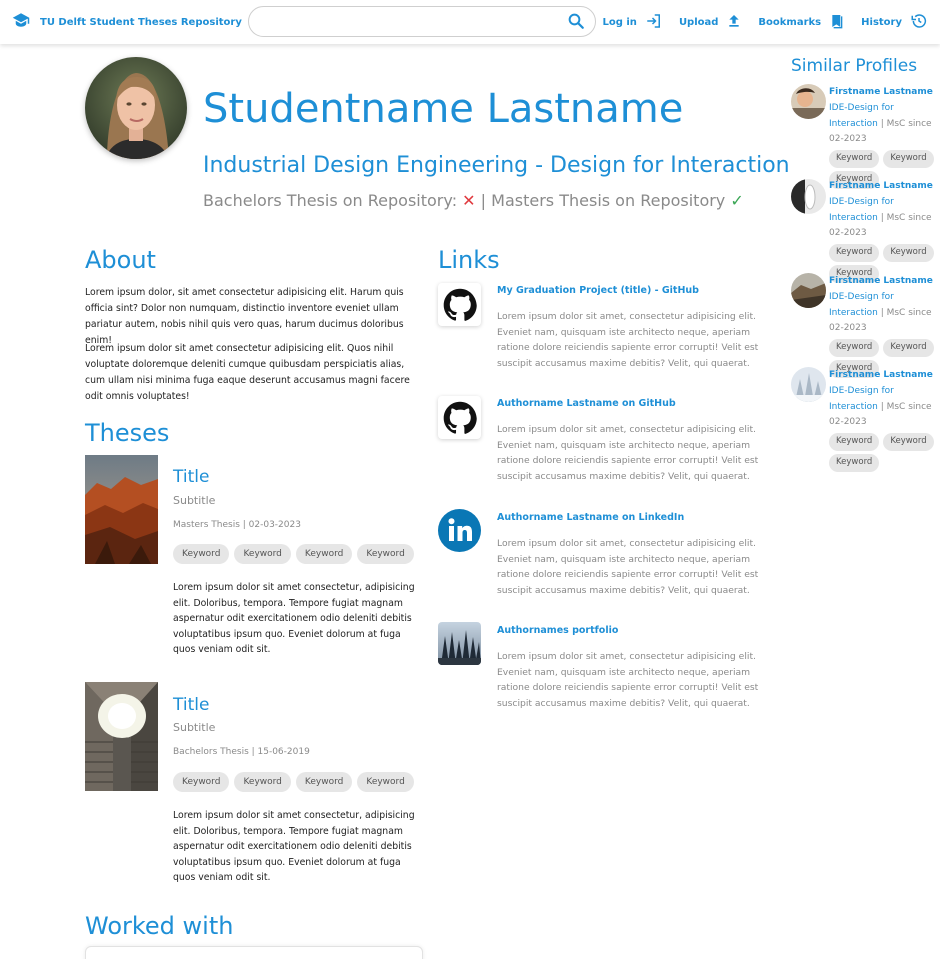  I want to click on bookmarks-button: Bookmarks, so click(801, 22).